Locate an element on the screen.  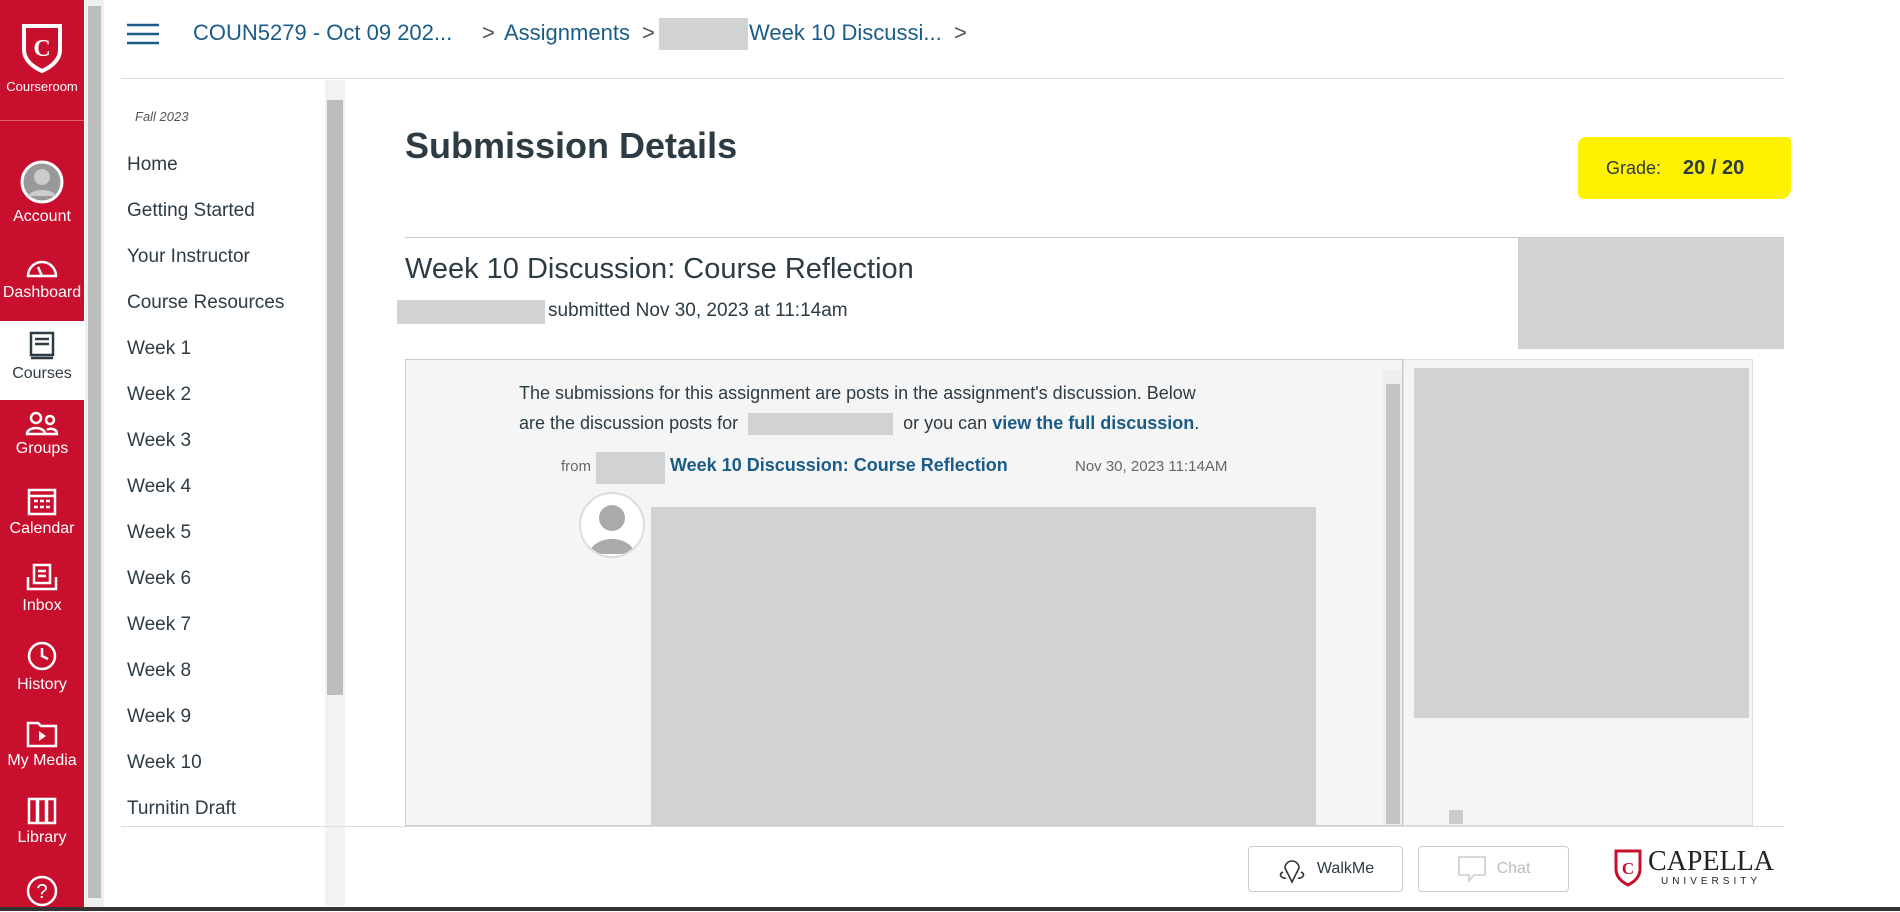
walkme-button: WalkMe is located at coordinates (1325, 869).